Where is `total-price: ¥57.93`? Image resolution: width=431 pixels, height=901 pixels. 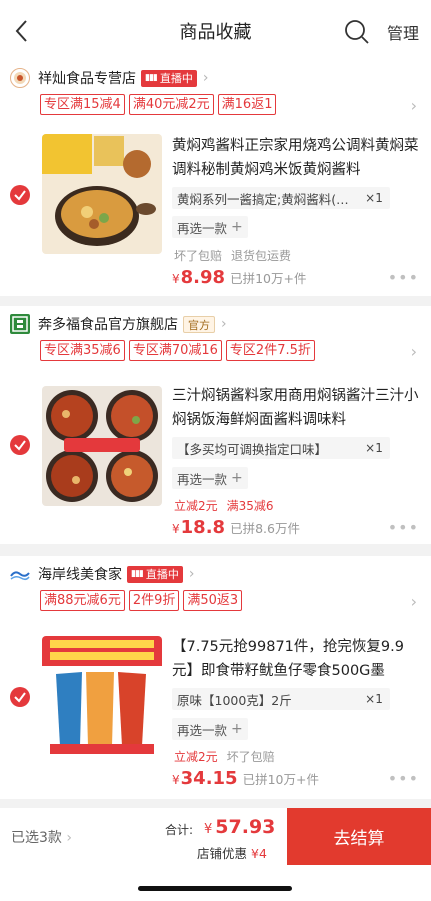 total-price: ¥57.93 is located at coordinates (240, 827).